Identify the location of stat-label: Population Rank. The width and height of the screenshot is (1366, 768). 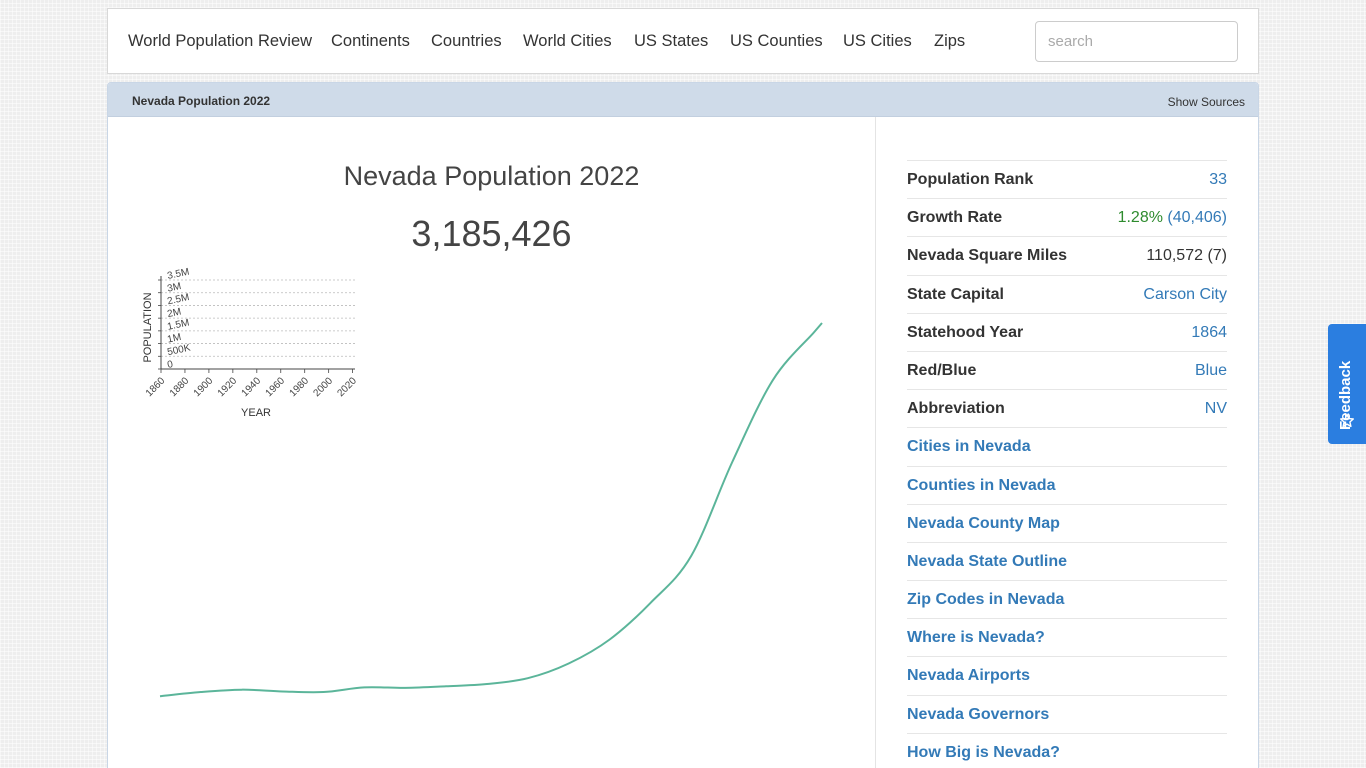
(970, 179).